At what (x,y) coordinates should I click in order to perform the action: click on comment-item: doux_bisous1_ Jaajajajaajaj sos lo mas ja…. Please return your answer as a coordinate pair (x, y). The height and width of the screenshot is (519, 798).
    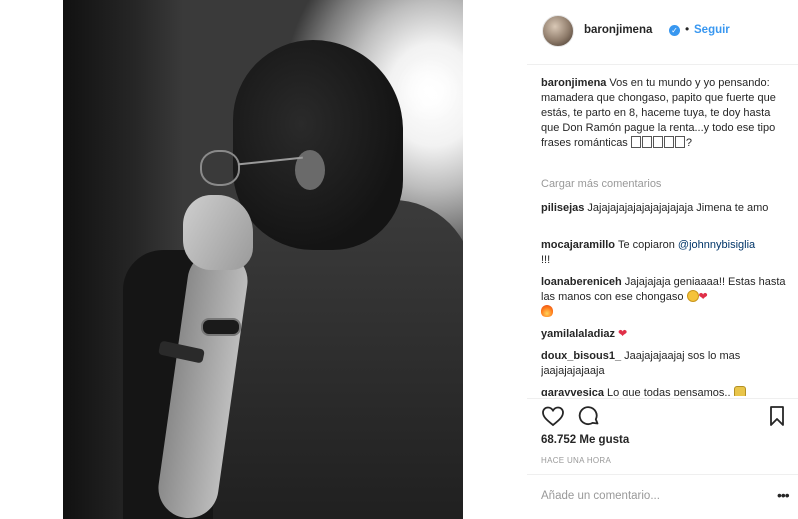
    Looking at the image, I should click on (664, 364).